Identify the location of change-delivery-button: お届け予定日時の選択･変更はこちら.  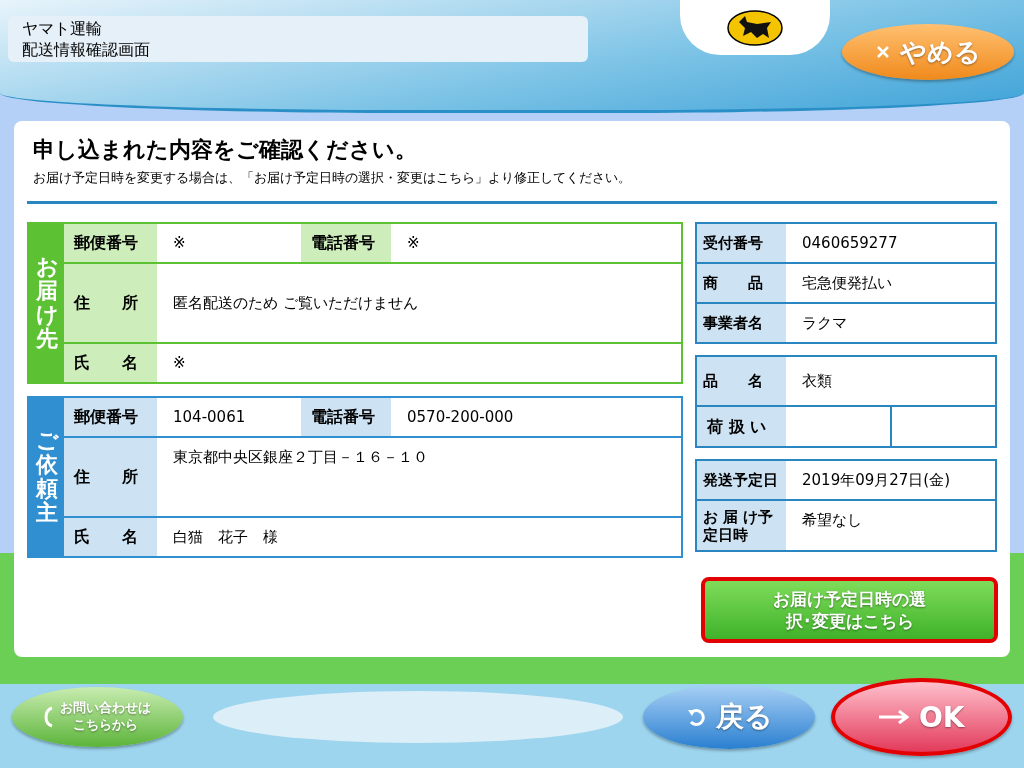
(849, 610).